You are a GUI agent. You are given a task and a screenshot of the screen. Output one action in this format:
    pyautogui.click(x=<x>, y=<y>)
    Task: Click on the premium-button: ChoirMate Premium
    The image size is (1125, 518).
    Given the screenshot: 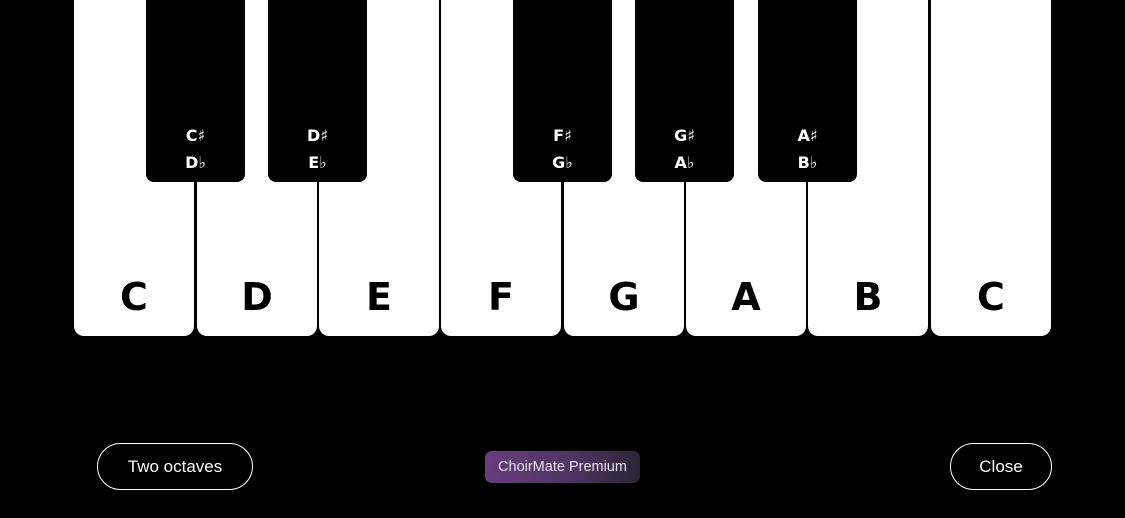 What is the action you would take?
    pyautogui.click(x=562, y=467)
    